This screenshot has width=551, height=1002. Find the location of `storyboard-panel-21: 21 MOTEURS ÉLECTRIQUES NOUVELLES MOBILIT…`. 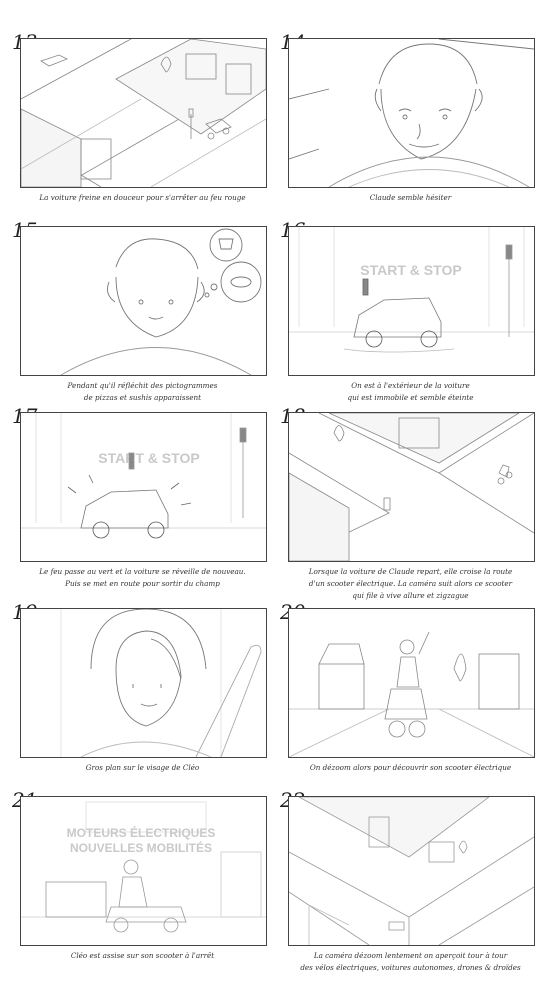

storyboard-panel-21: 21 MOTEURS ÉLECTRIQUES NOUVELLES MOBILIT… is located at coordinates (148, 884).